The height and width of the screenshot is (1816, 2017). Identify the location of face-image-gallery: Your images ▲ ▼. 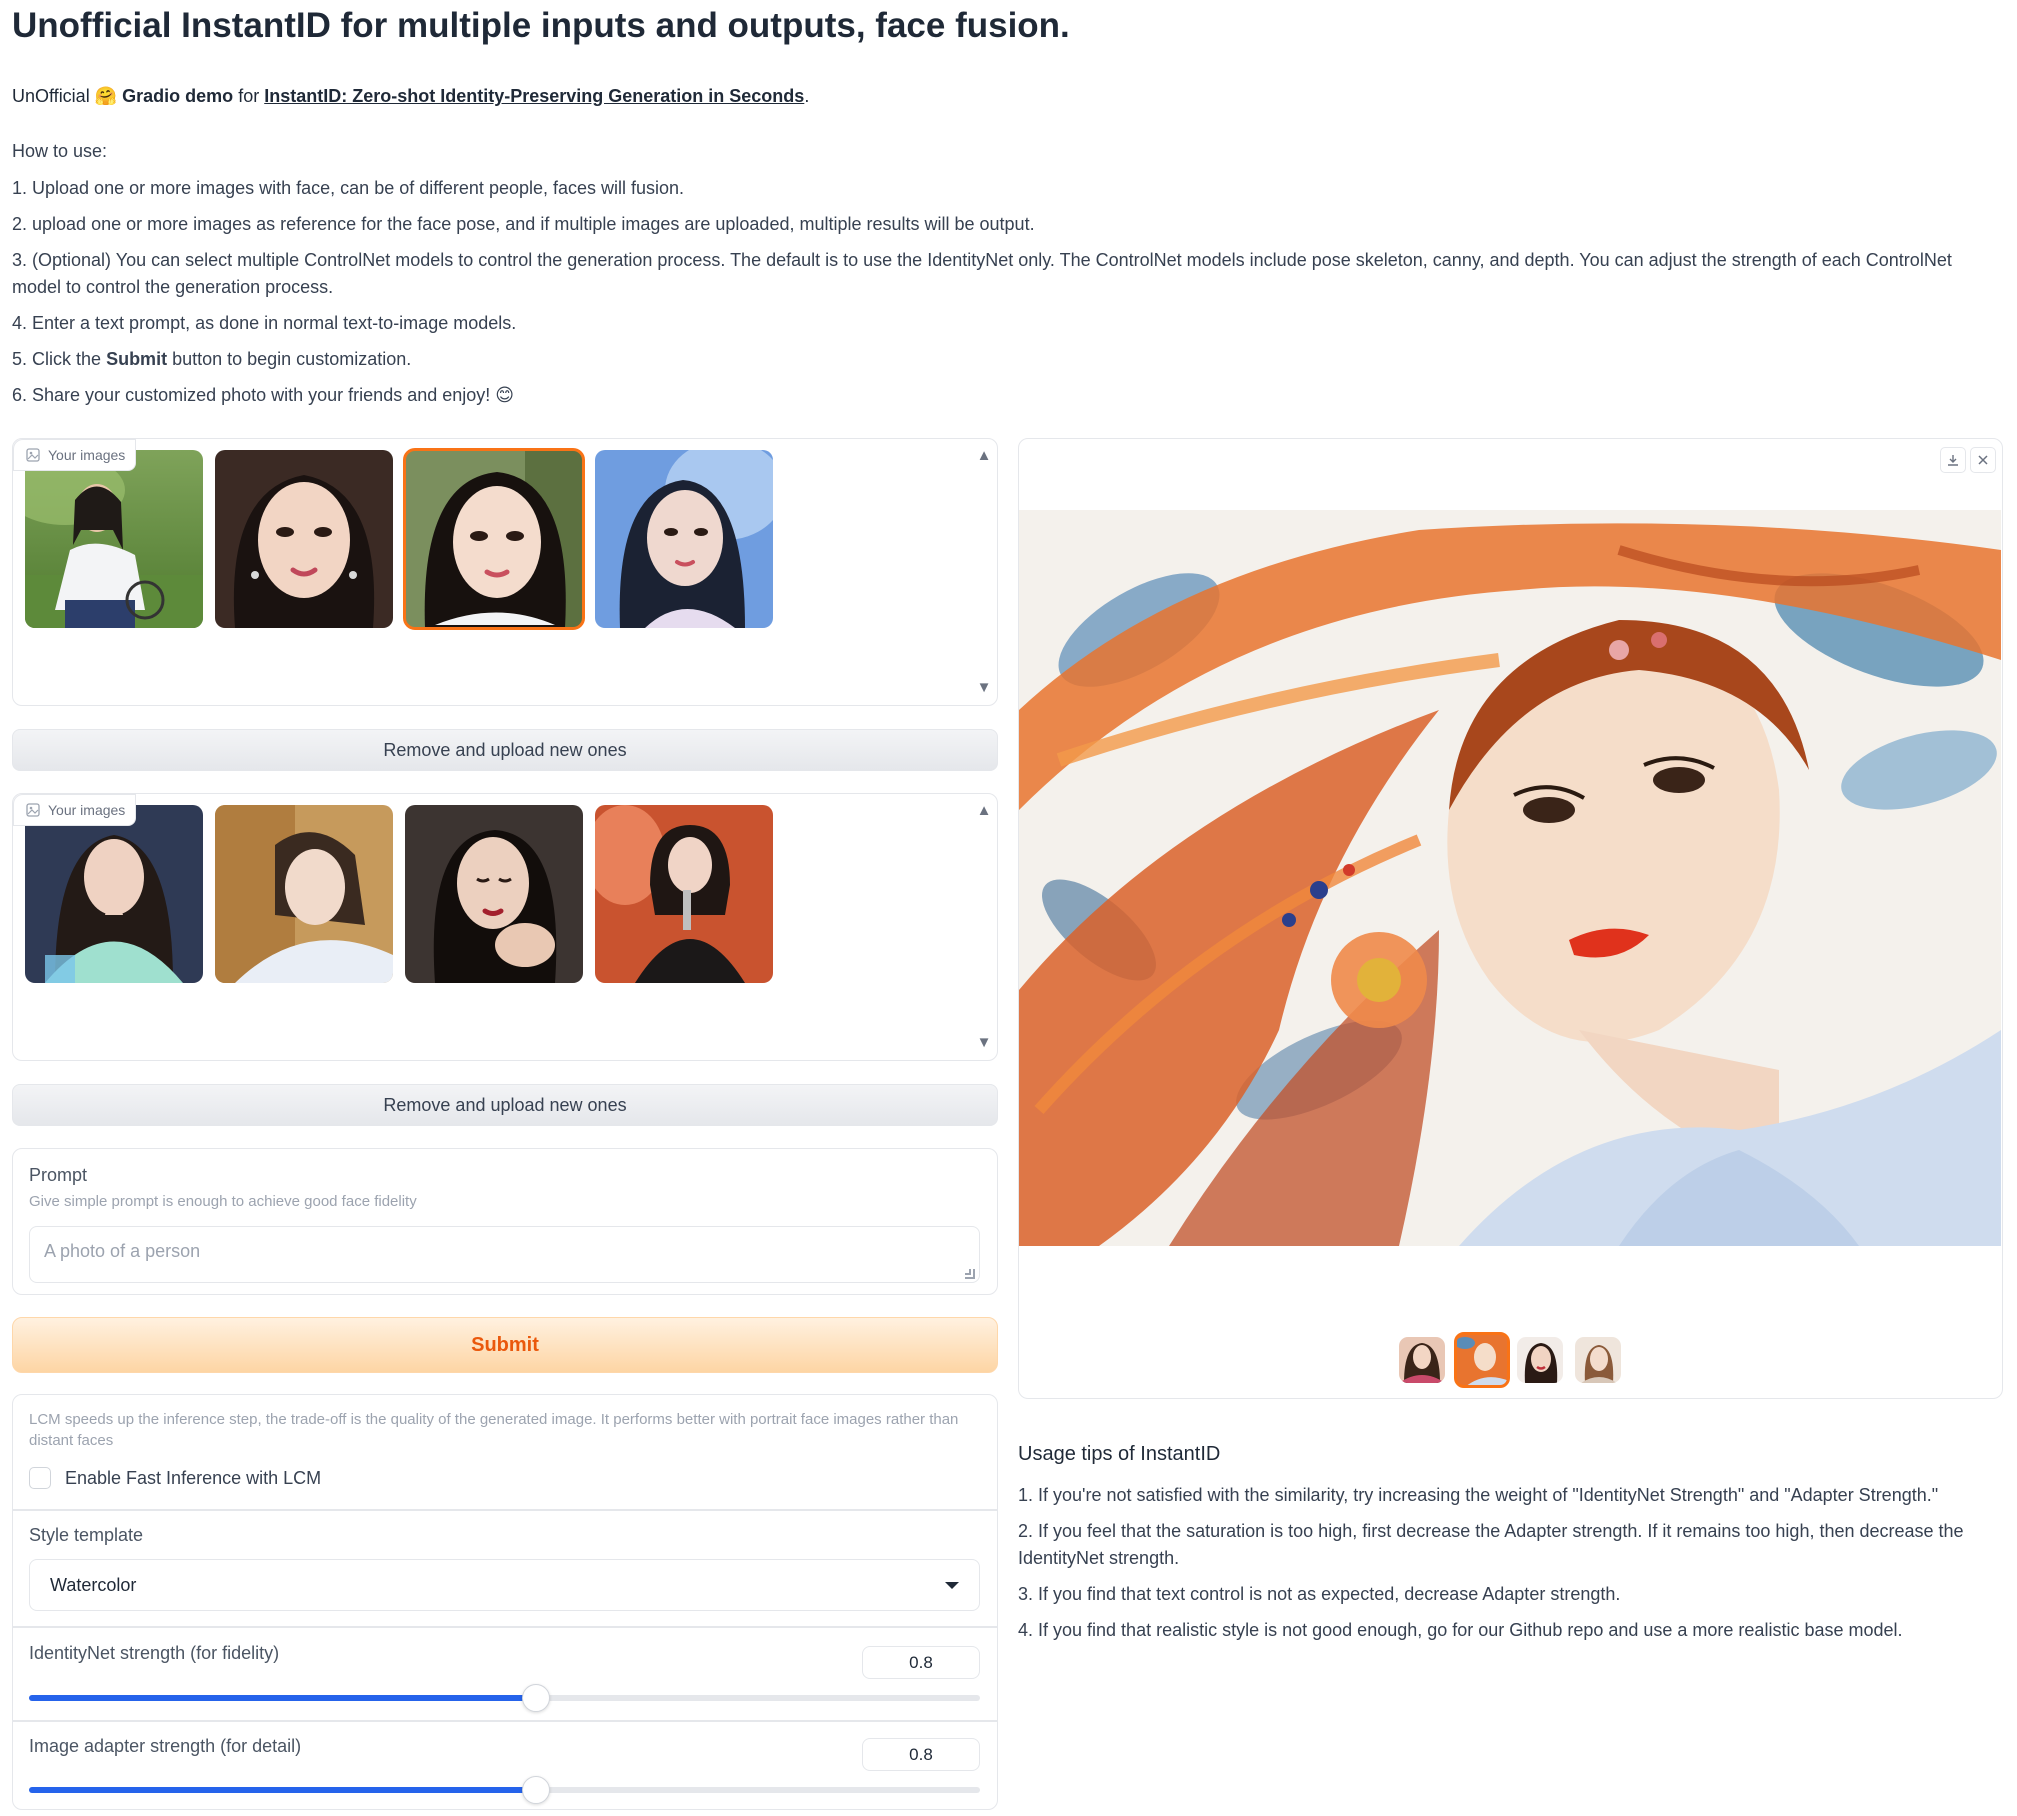
(505, 572).